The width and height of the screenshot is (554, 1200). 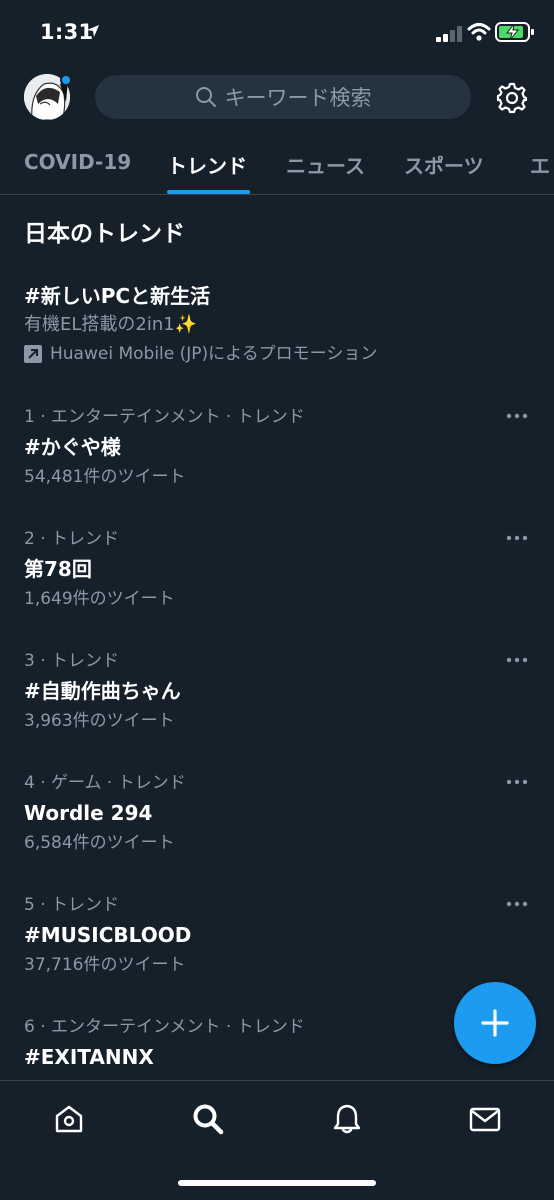 I want to click on battery-charging-icon, so click(x=514, y=32).